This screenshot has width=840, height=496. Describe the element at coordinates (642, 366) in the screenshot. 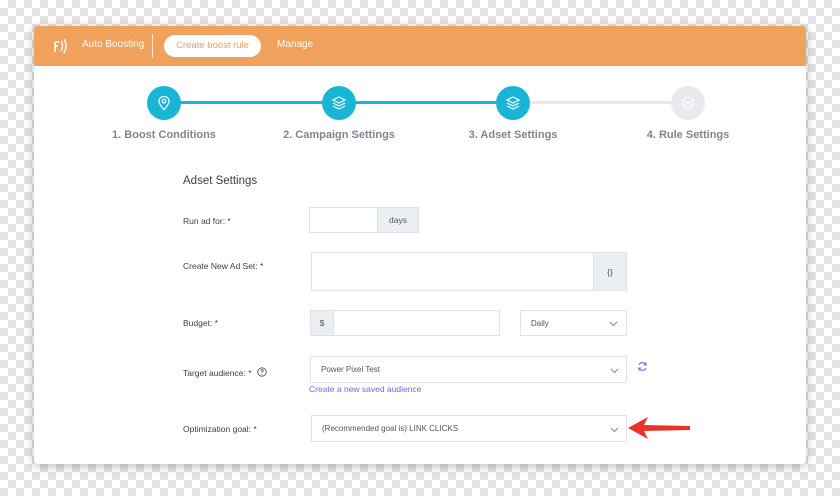

I see `refresh-icon` at that location.